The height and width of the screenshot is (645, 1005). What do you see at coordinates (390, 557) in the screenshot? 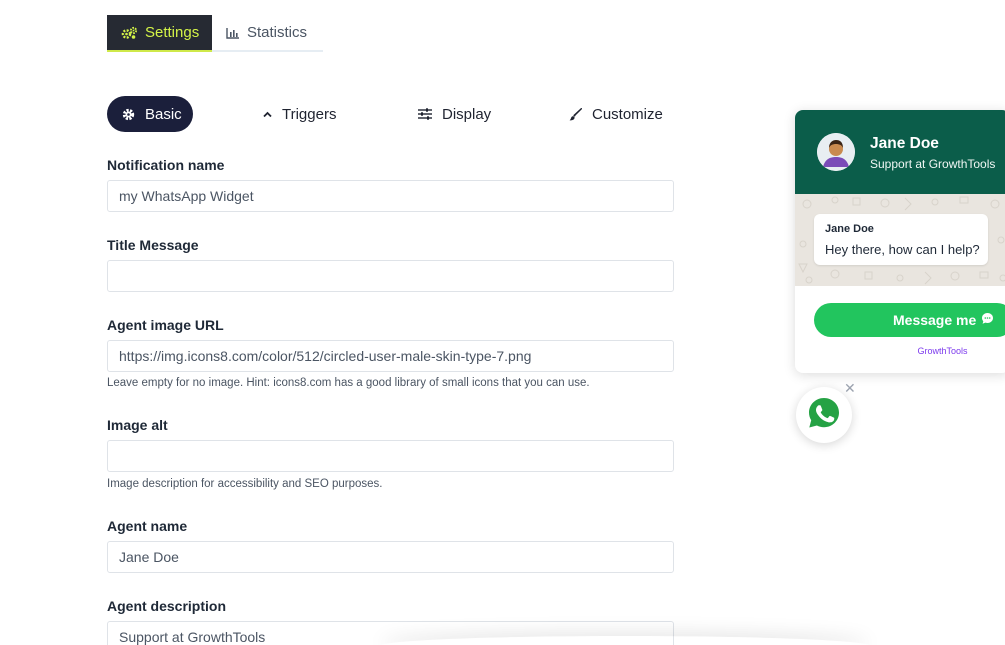
I see `agent-name-input` at bounding box center [390, 557].